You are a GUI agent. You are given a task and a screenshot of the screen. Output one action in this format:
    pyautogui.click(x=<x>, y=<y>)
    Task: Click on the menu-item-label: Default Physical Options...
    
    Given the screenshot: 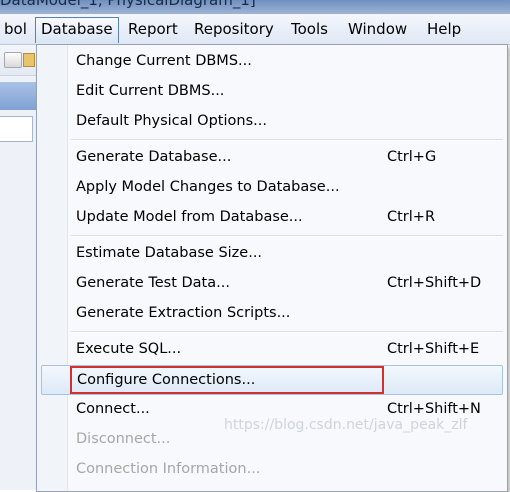 What is the action you would take?
    pyautogui.click(x=171, y=121)
    